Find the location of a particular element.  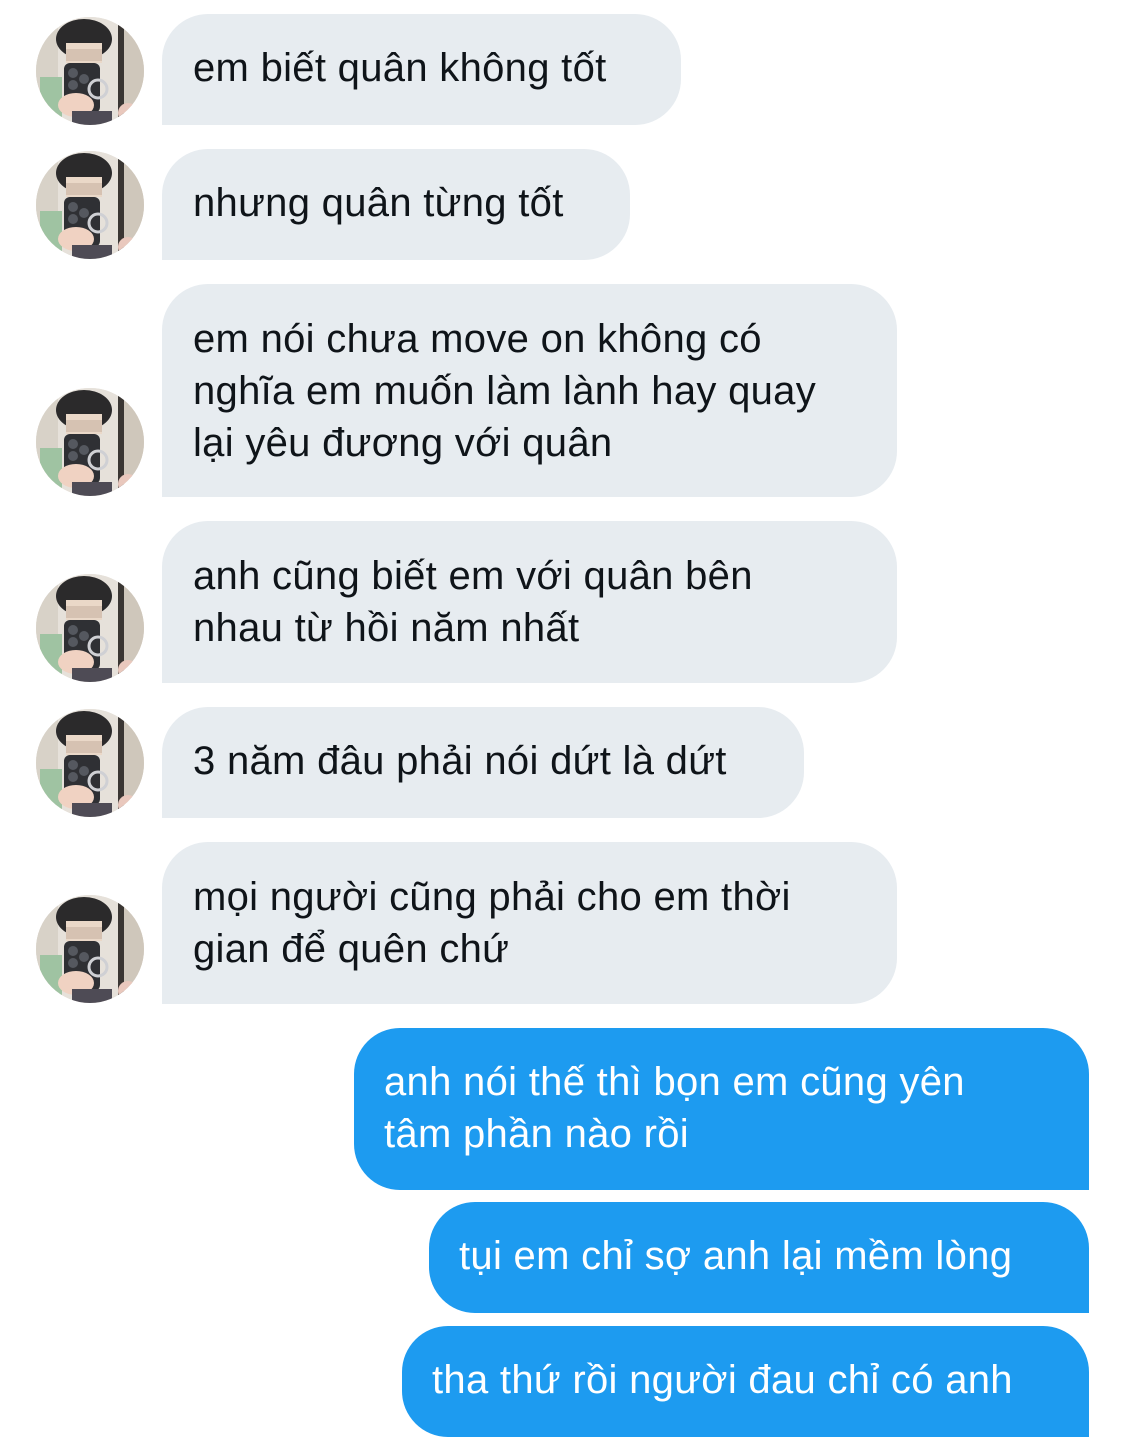

received-message: em biết quân không tốt is located at coordinates (421, 69).